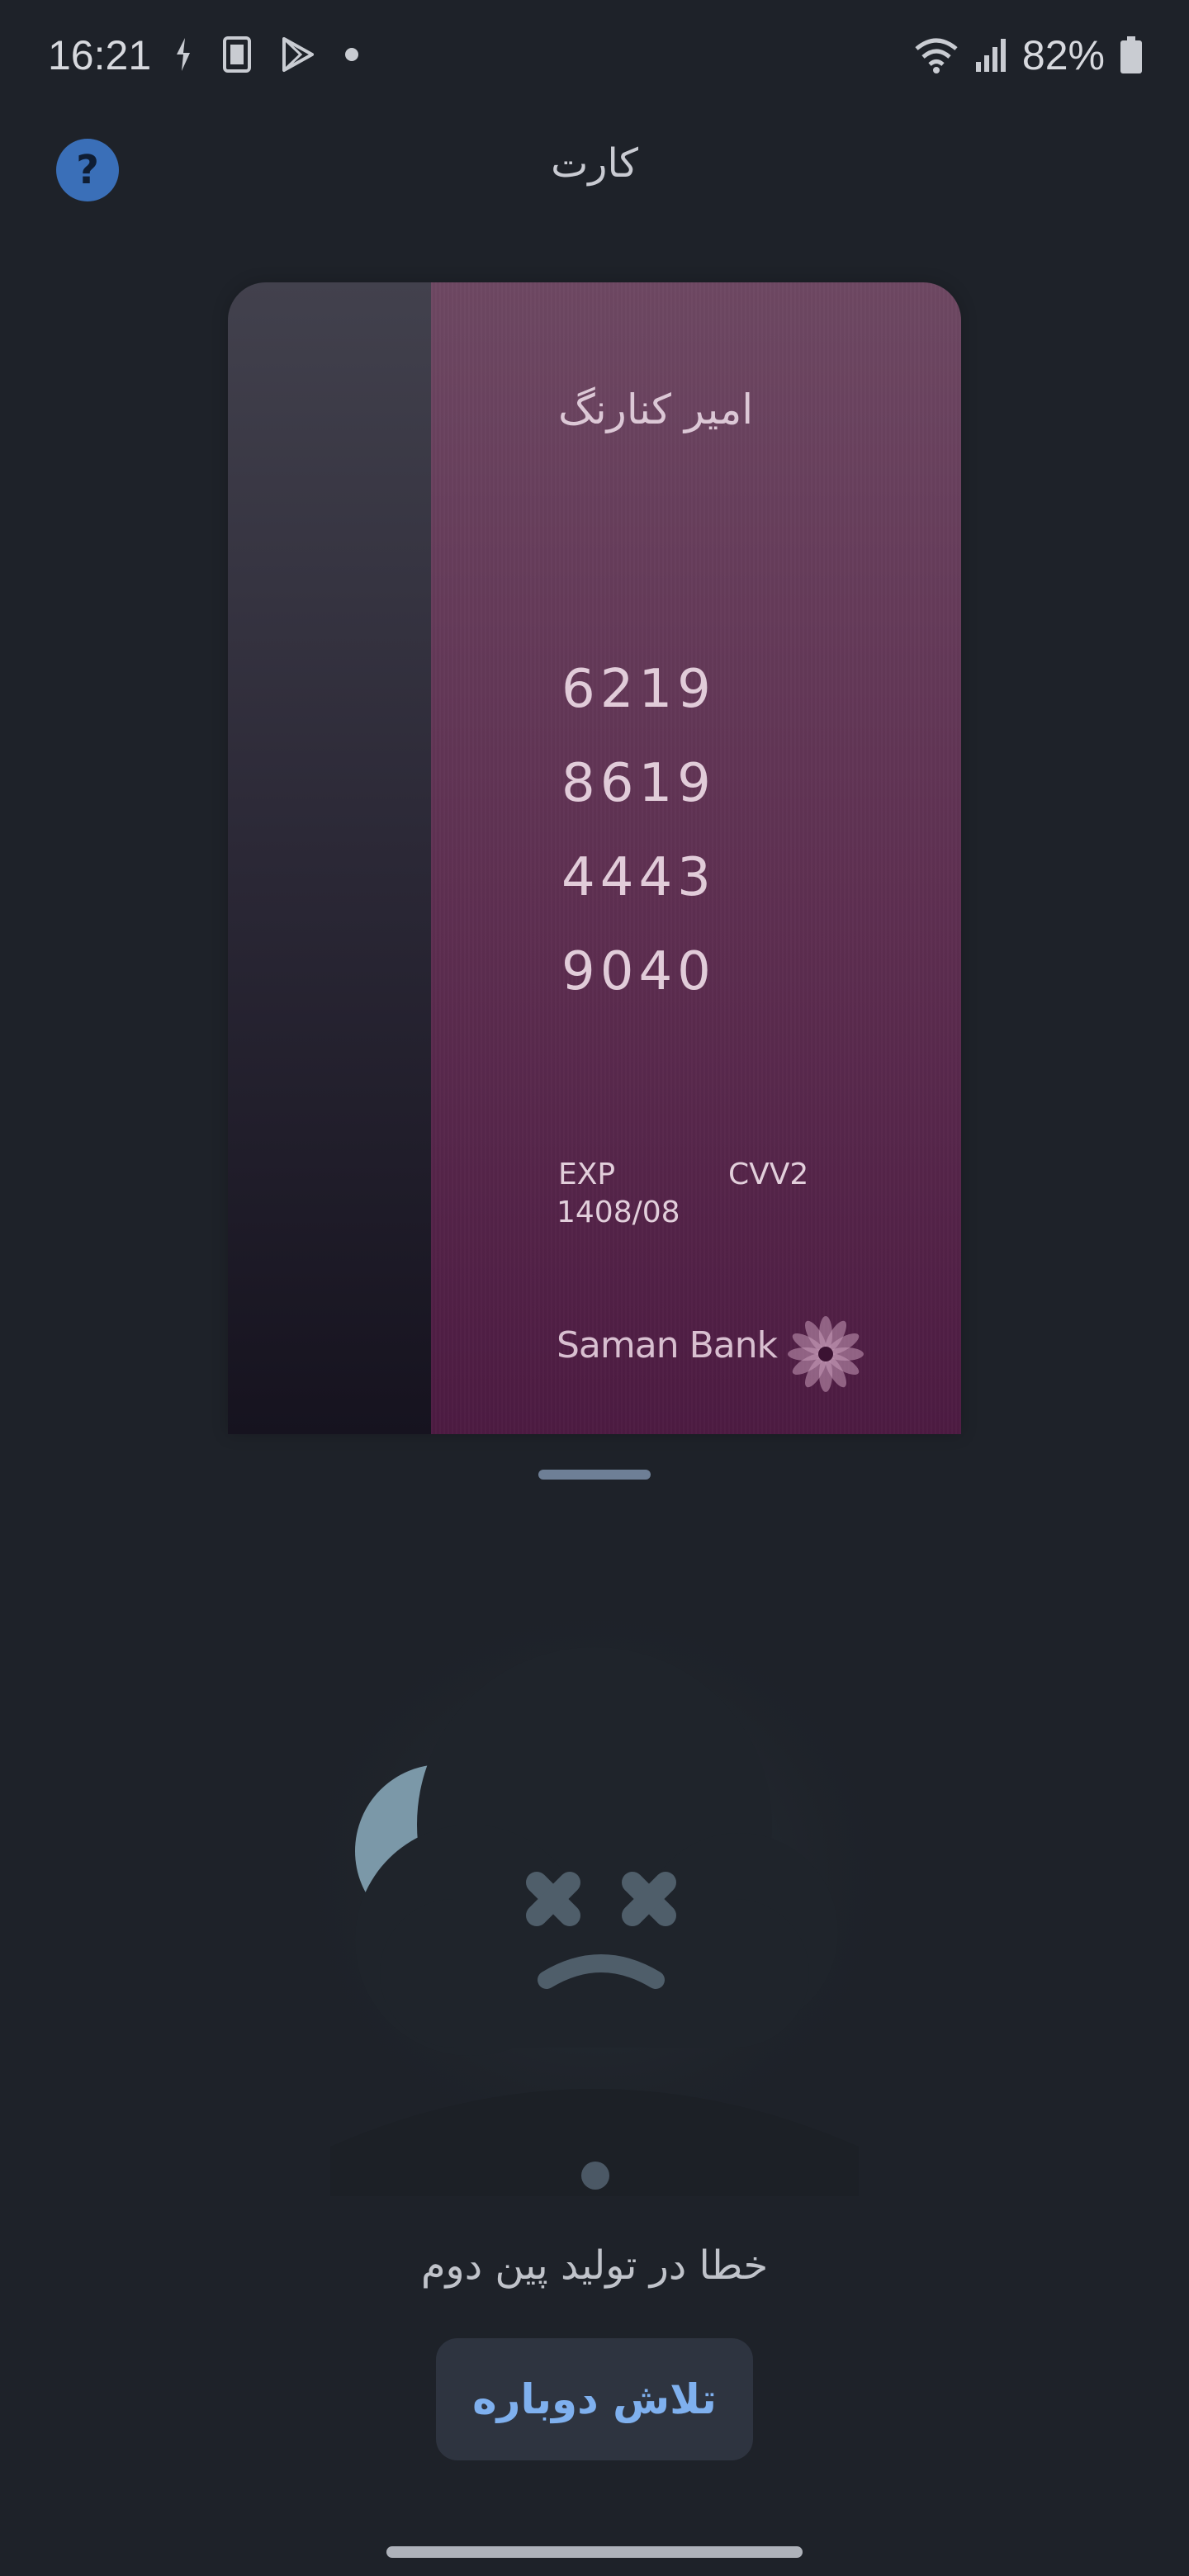 The width and height of the screenshot is (1189, 2576). Describe the element at coordinates (594, 2265) in the screenshot. I see `error-message: خطا در تولید پین دوم` at that location.